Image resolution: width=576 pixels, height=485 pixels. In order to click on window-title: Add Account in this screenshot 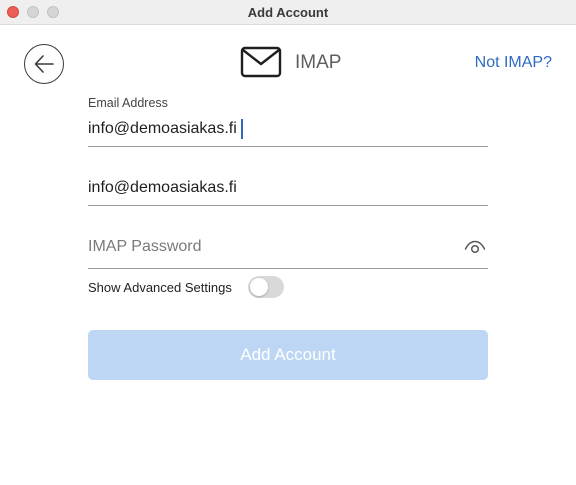, I will do `click(288, 12)`.